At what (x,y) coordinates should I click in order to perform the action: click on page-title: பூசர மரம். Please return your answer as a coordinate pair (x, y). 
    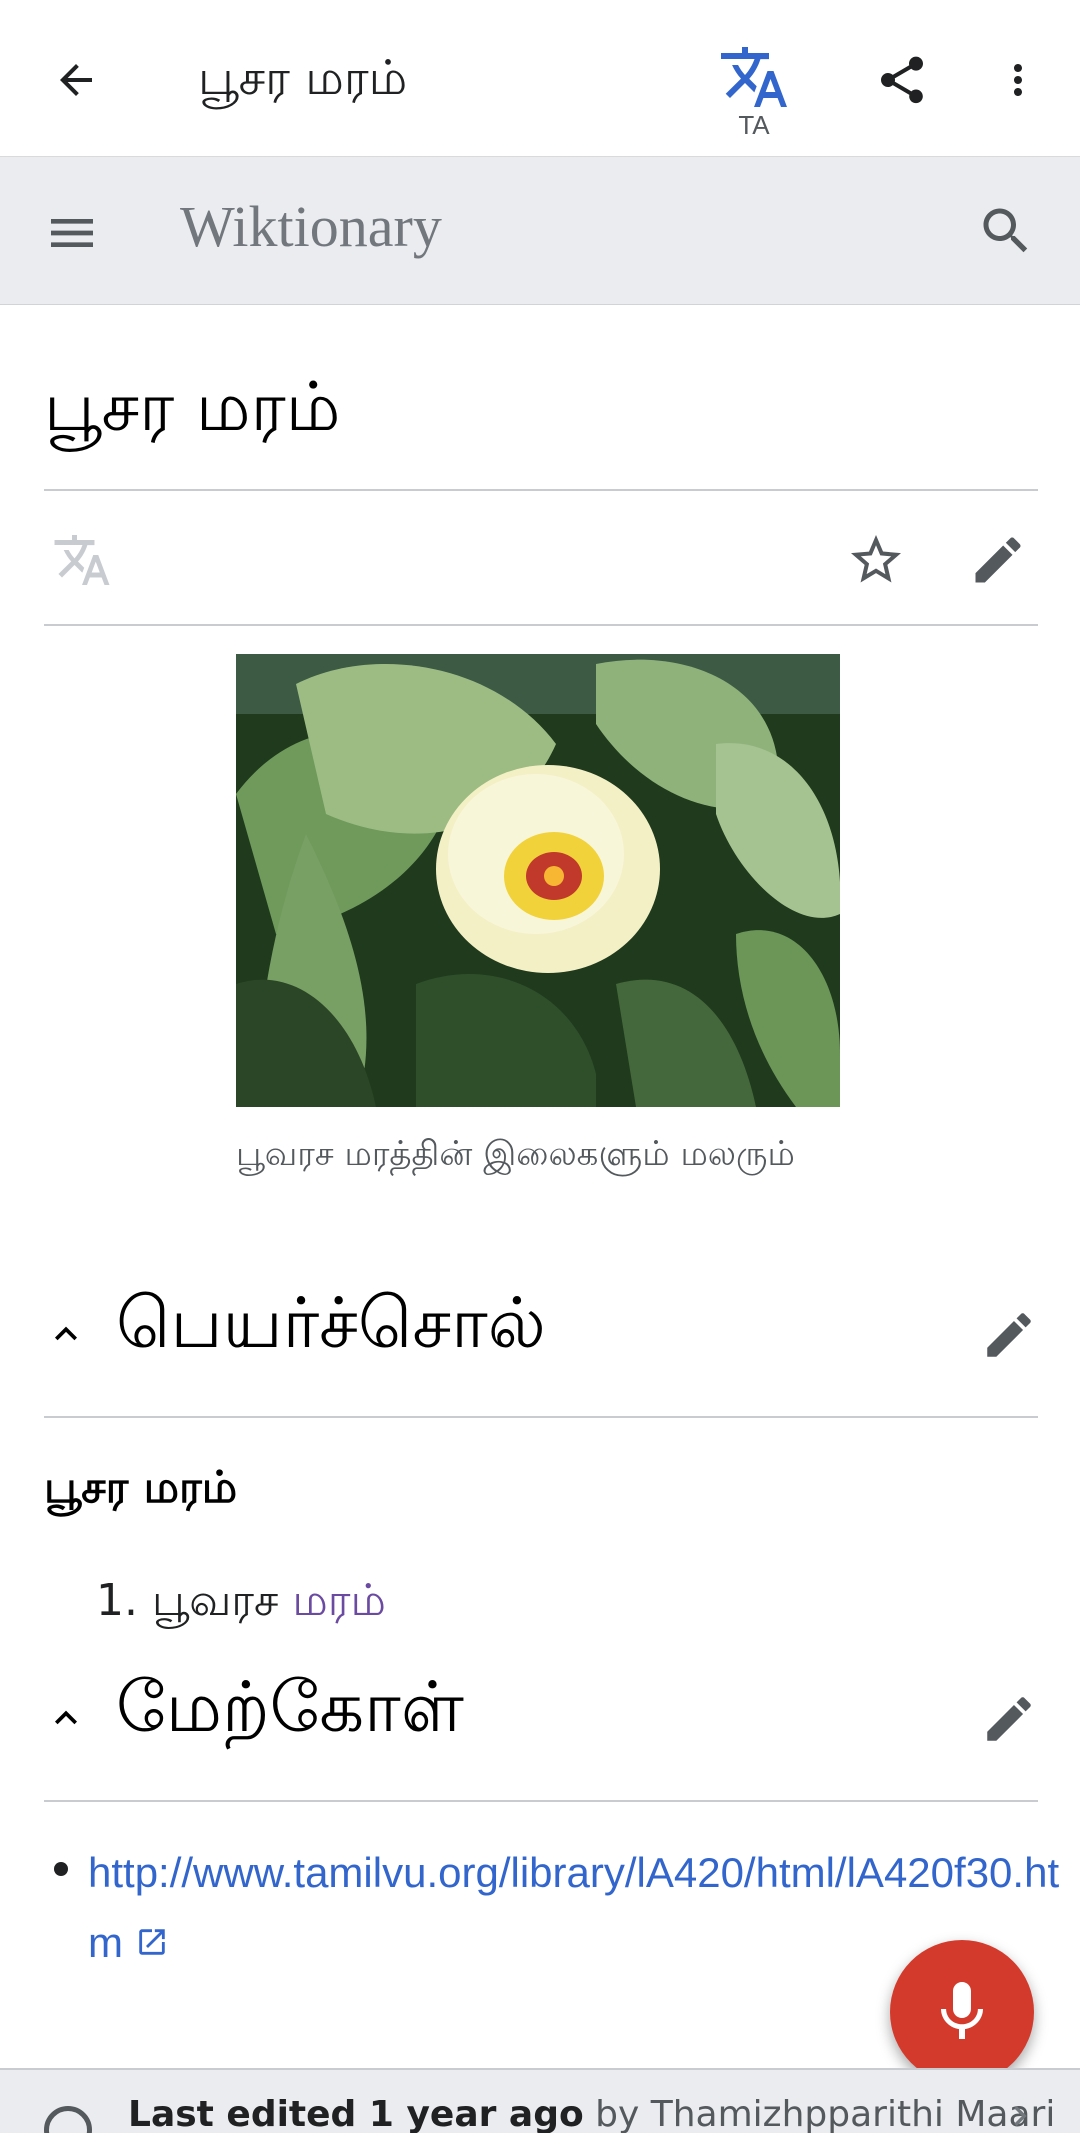
    Looking at the image, I should click on (192, 407).